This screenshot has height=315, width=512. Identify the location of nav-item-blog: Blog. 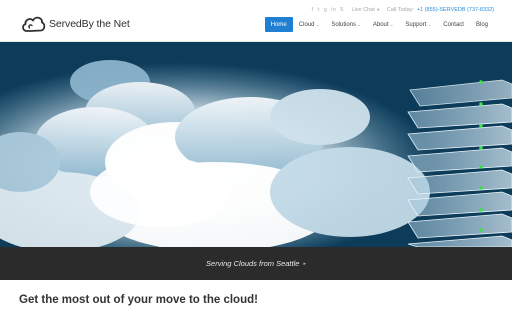
(482, 24).